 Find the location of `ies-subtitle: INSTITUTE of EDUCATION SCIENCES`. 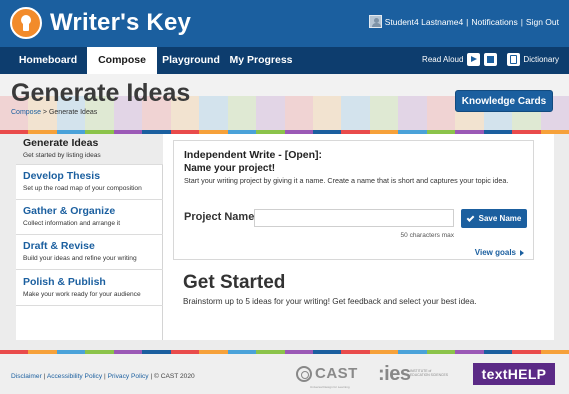

ies-subtitle: INSTITUTE of EDUCATION SCIENCES is located at coordinates (429, 373).